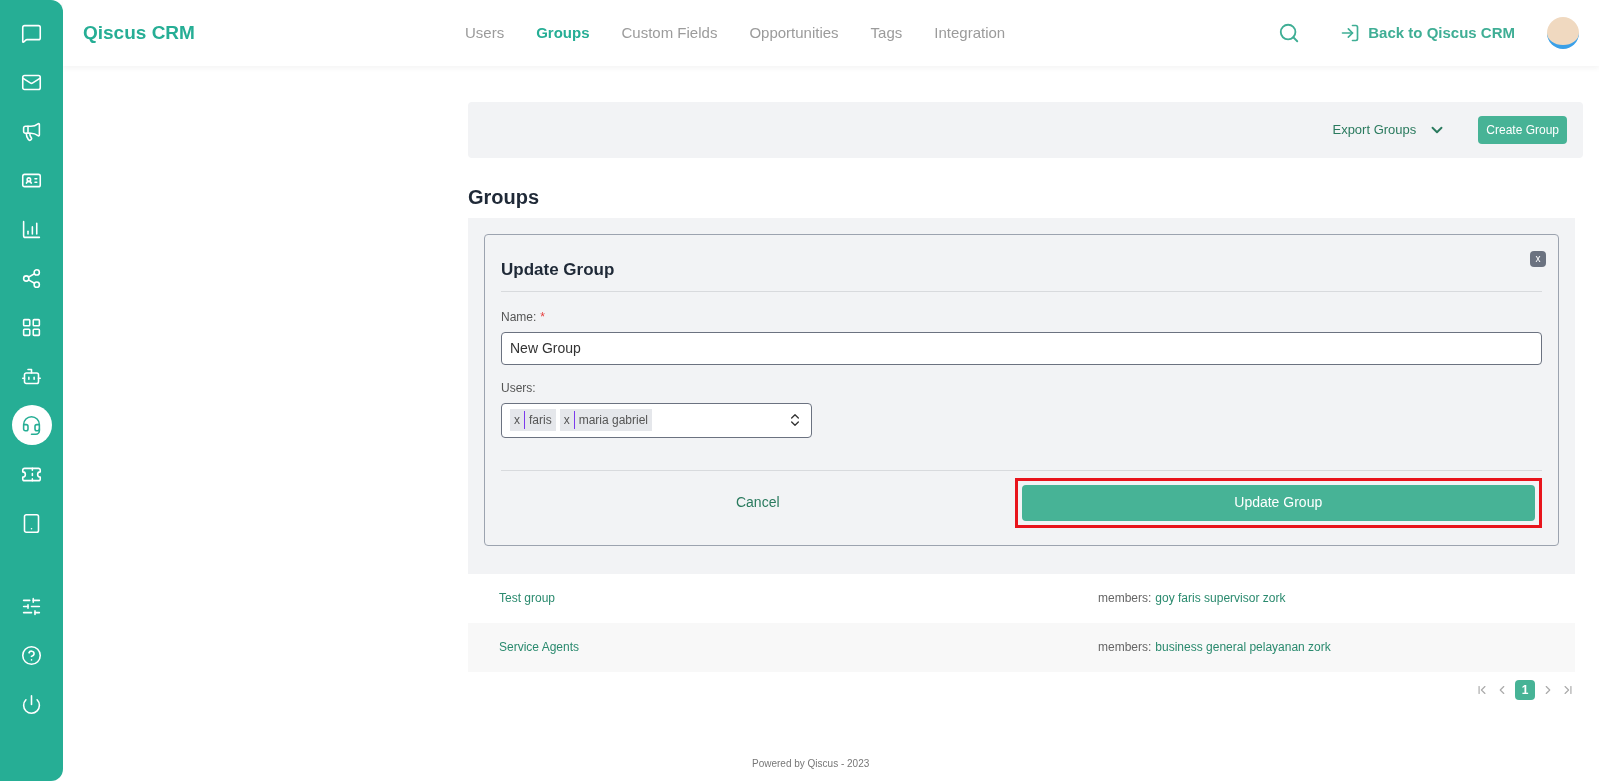 This screenshot has width=1599, height=781. Describe the element at coordinates (1350, 33) in the screenshot. I see `enter-arrow-icon` at that location.